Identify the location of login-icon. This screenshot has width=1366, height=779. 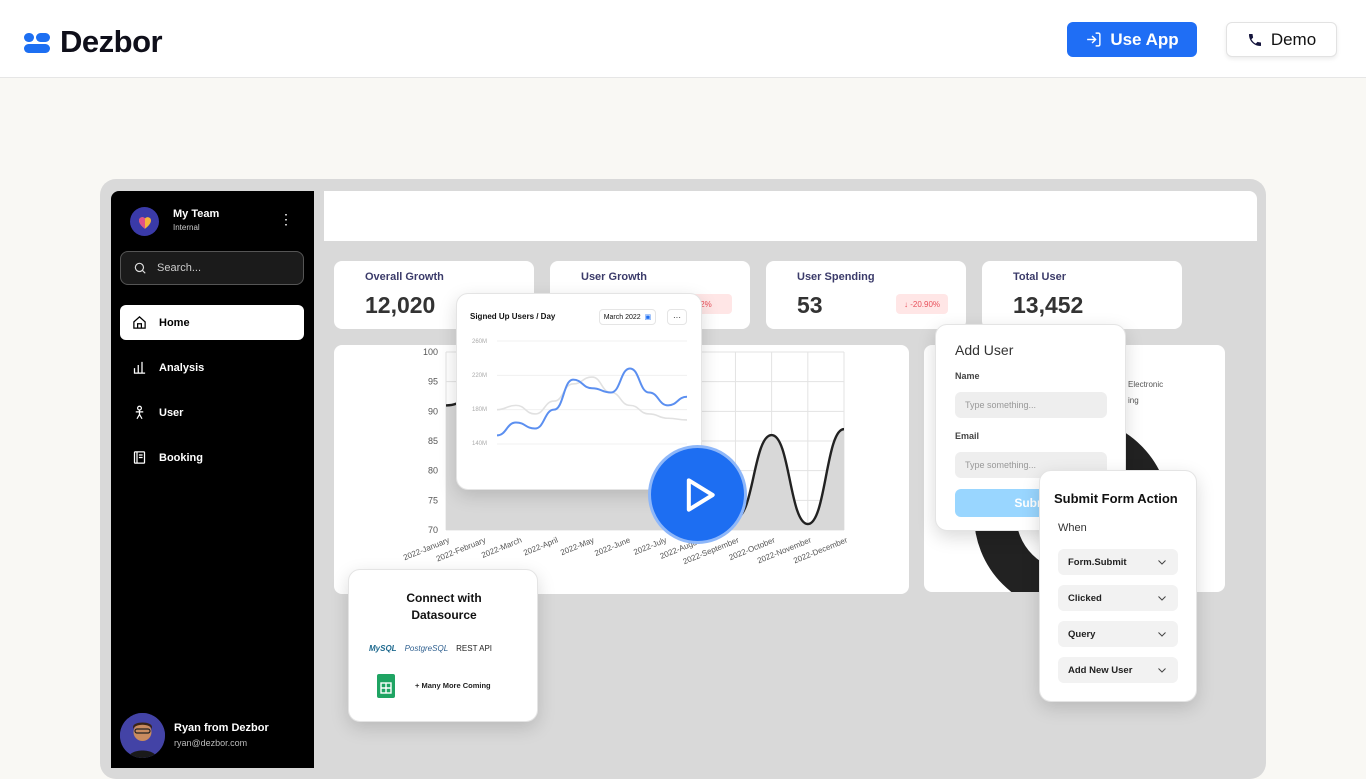
(1094, 39).